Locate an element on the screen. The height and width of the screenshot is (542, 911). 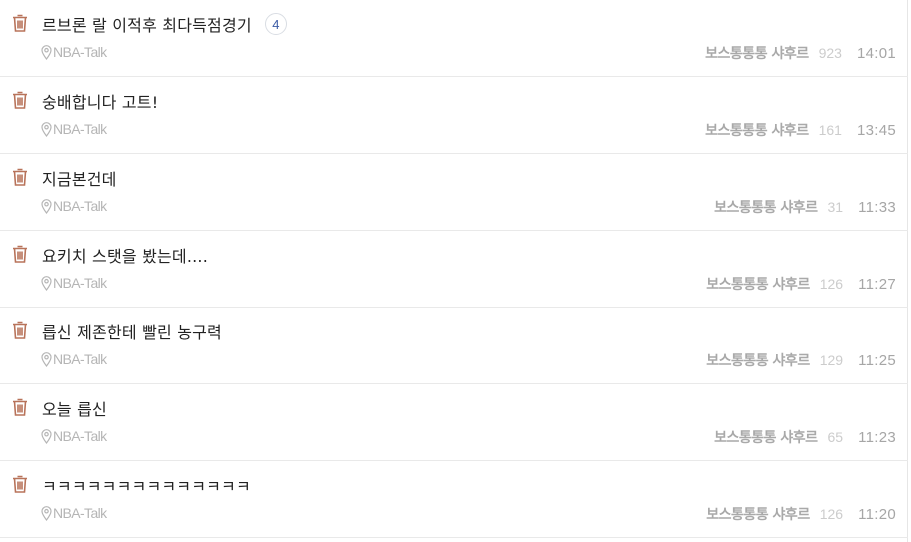
post-title: ㅋㅋㅋㅋㅋㅋㅋㅋㅋㅋㅋㅋㅋㅋ is located at coordinates (146, 485).